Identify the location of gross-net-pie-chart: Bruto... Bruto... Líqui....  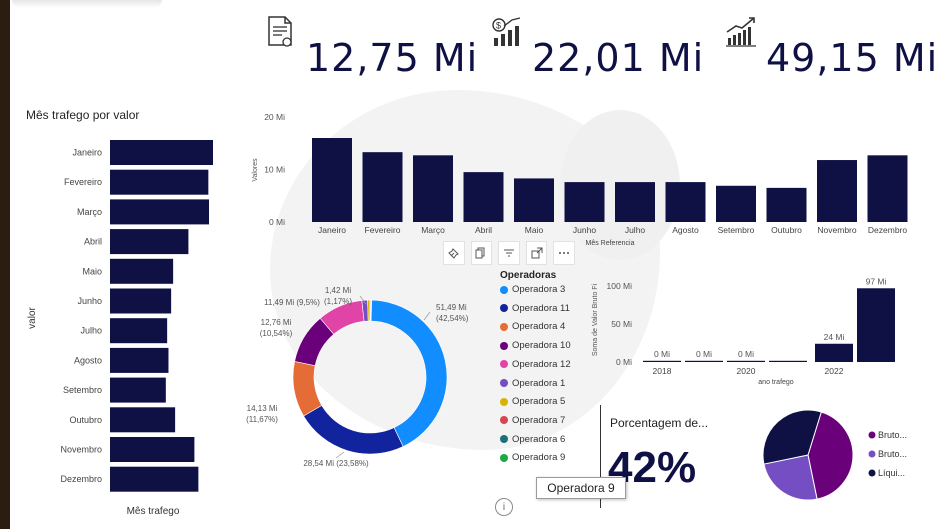
(850, 455).